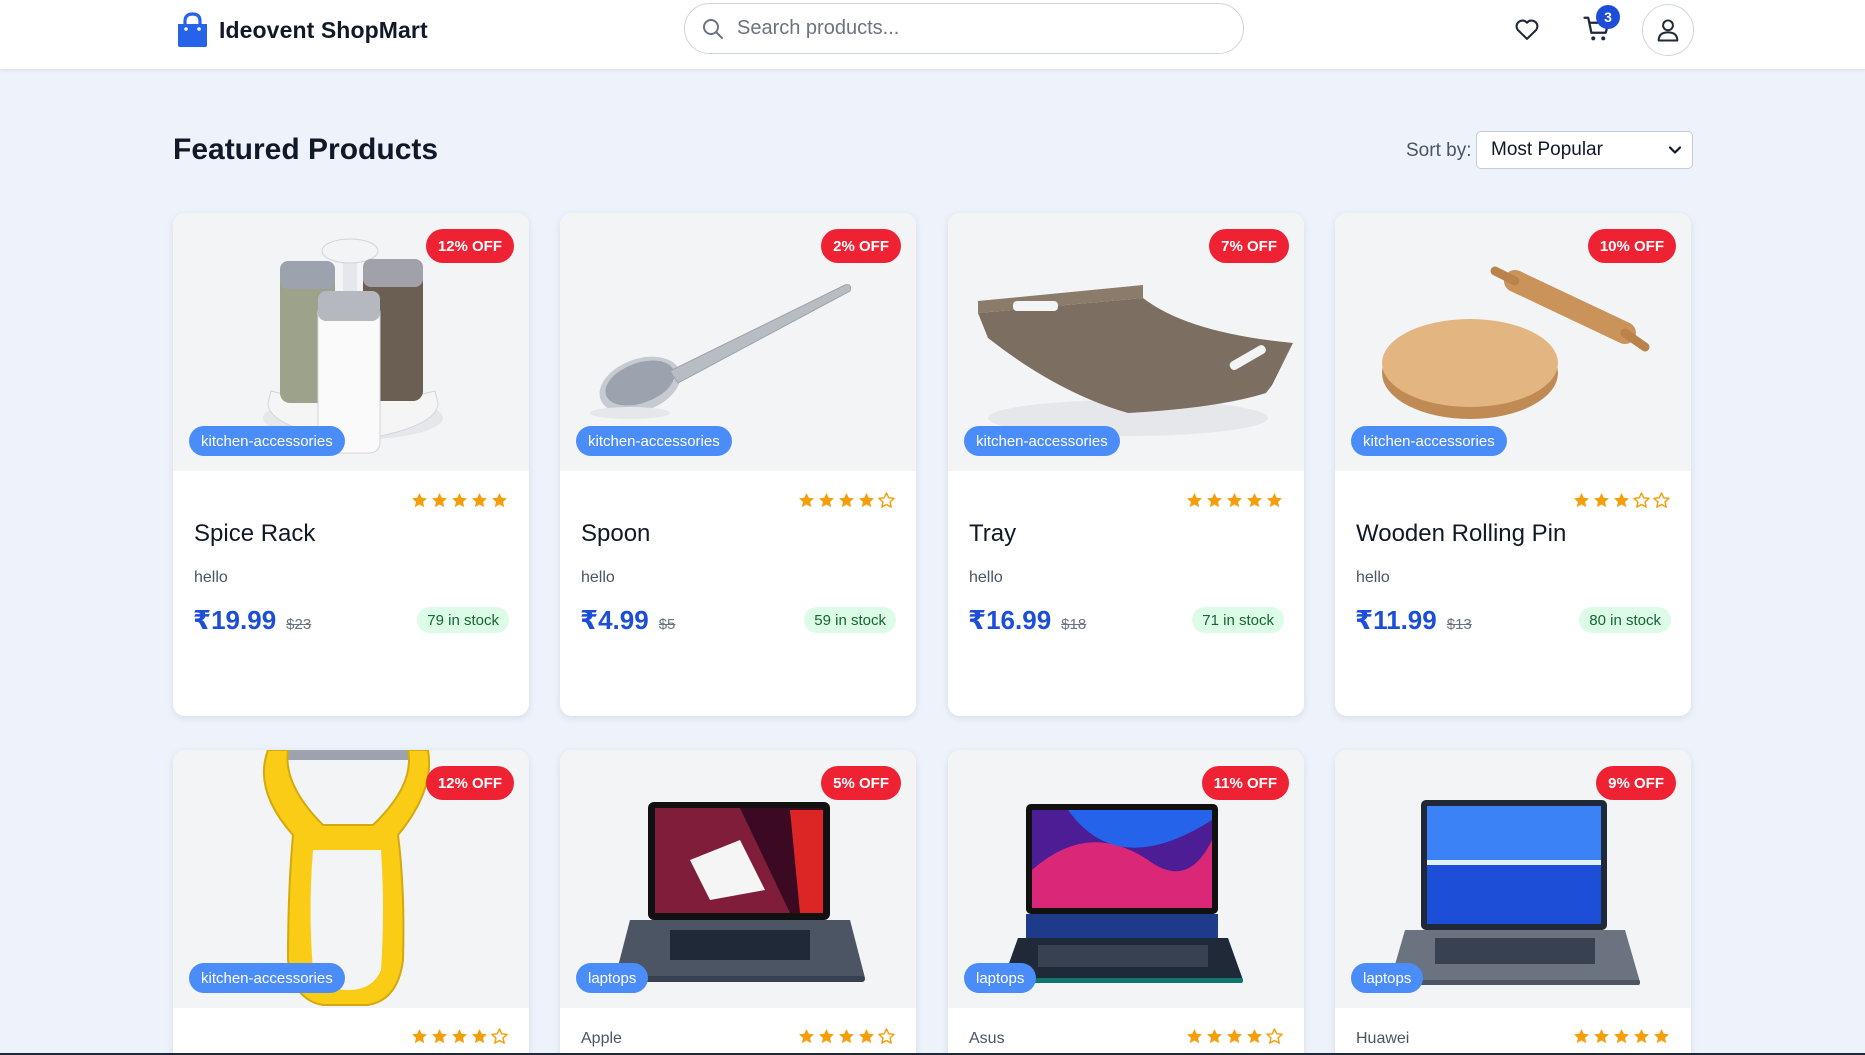 The width and height of the screenshot is (1865, 1055). What do you see at coordinates (1010, 620) in the screenshot?
I see `price: ₹16.99` at bounding box center [1010, 620].